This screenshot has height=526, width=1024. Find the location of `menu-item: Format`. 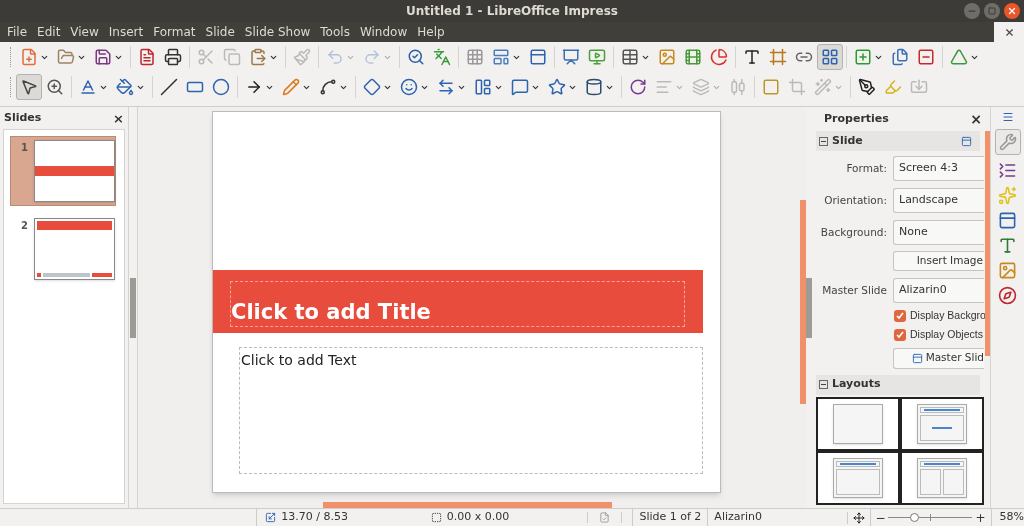

menu-item: Format is located at coordinates (174, 32).